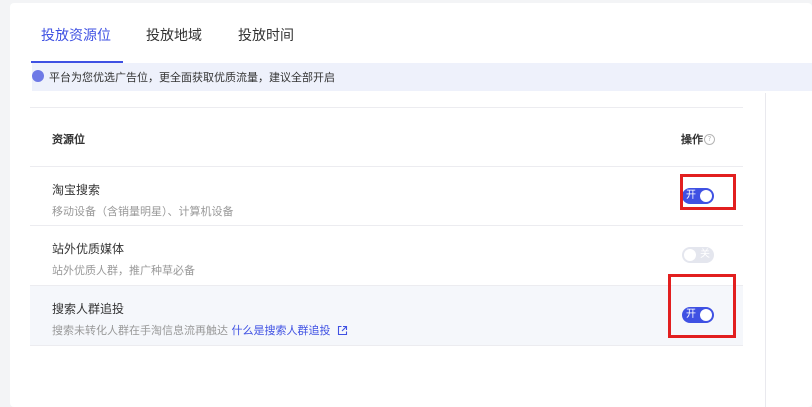  Describe the element at coordinates (709, 139) in the screenshot. I see `help-icon: ?` at that location.